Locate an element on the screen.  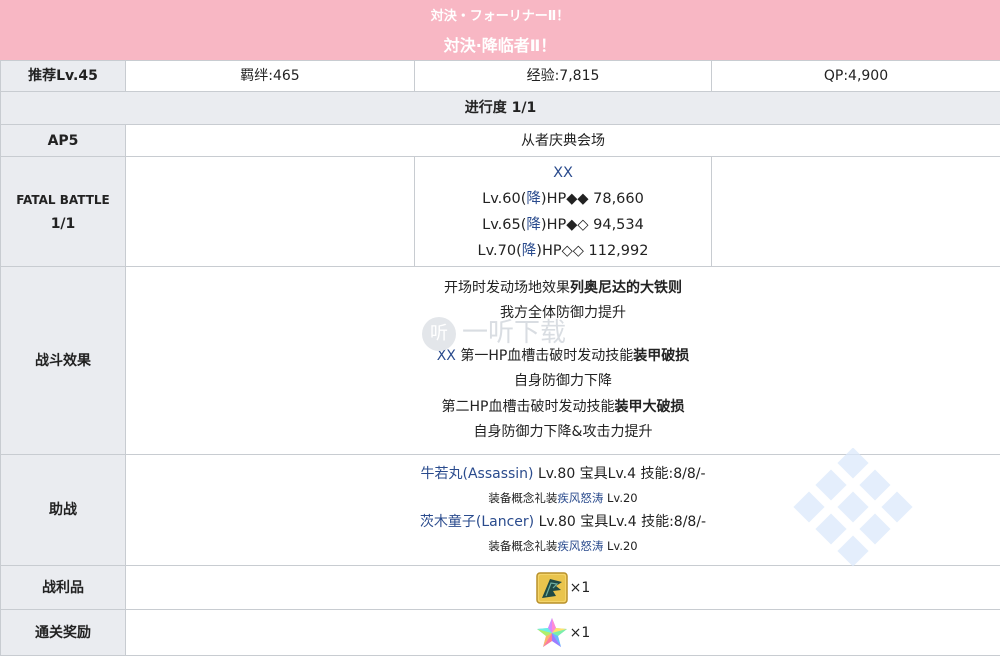
enemy-level-text: Lv.65( is located at coordinates (504, 225).